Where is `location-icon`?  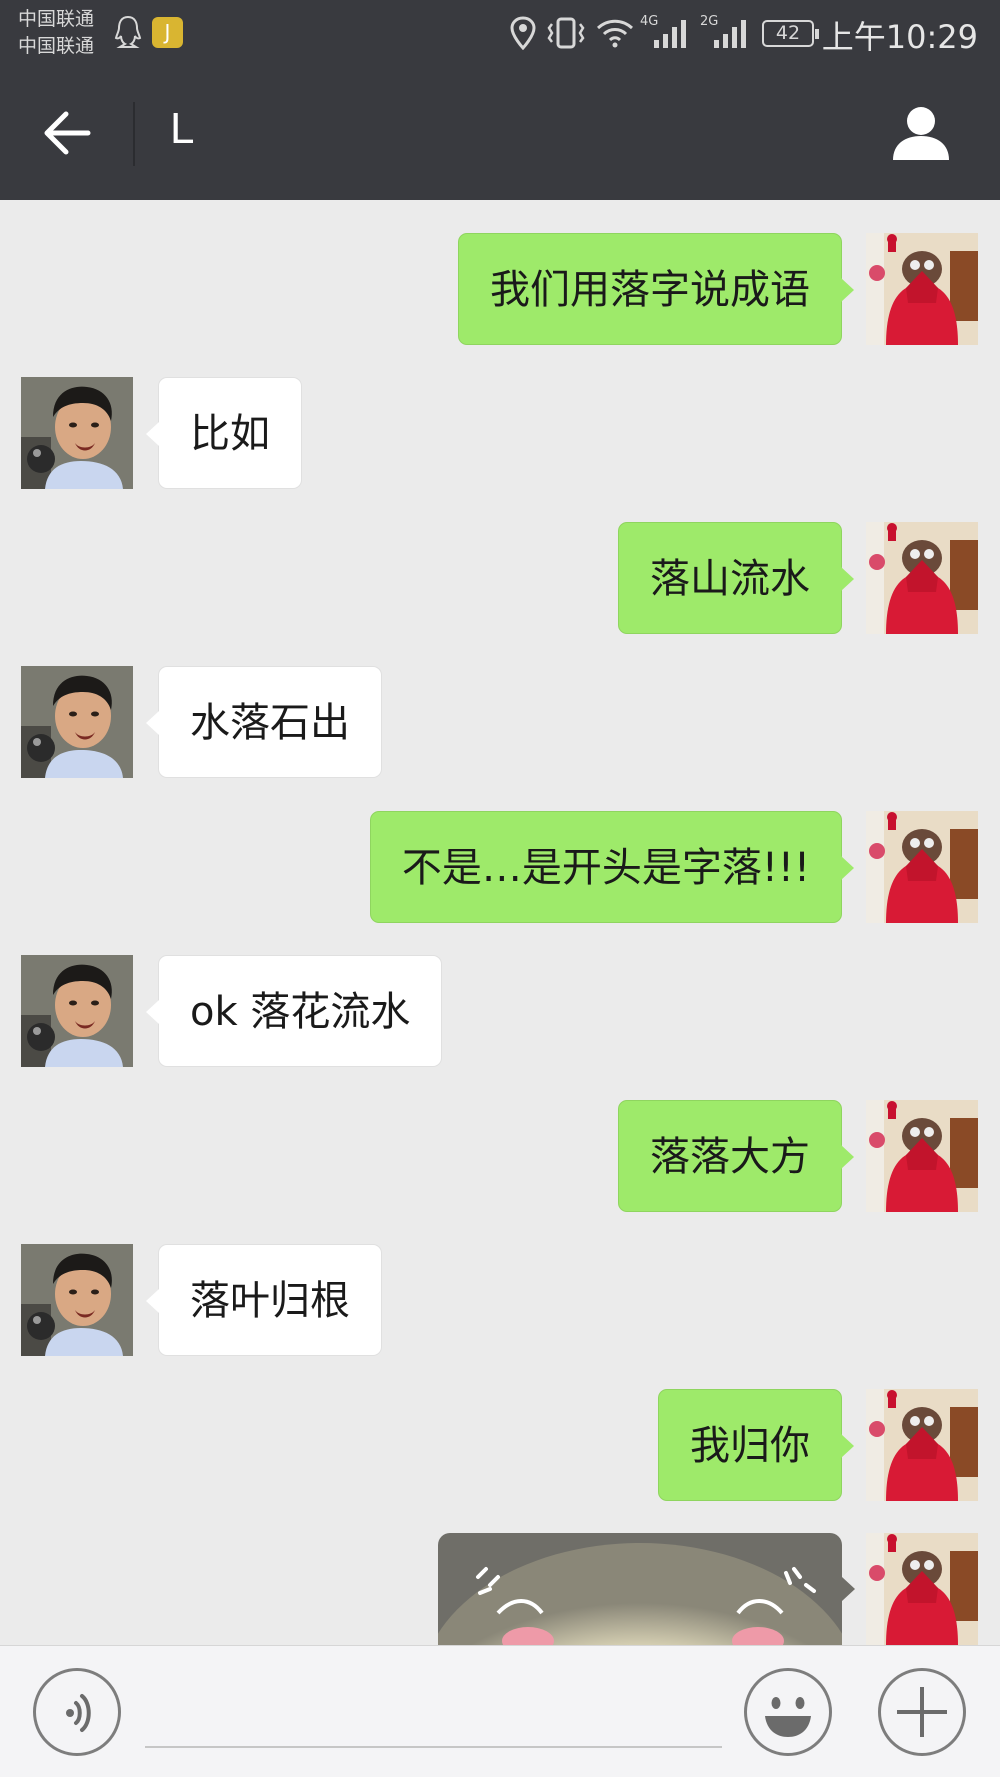
location-icon is located at coordinates (523, 33).